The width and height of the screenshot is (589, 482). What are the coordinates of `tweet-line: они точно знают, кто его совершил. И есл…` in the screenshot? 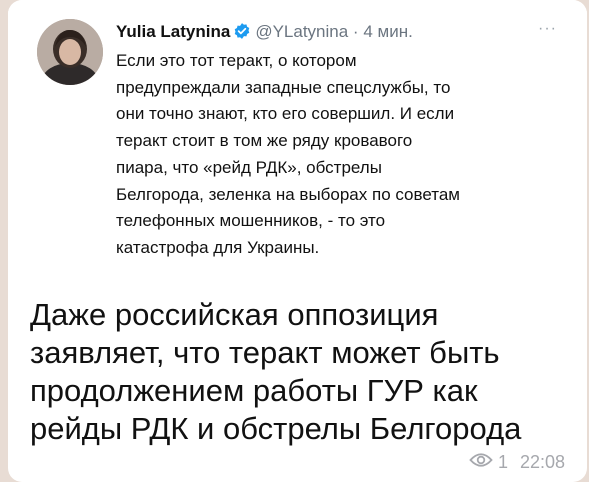 It's located at (285, 114).